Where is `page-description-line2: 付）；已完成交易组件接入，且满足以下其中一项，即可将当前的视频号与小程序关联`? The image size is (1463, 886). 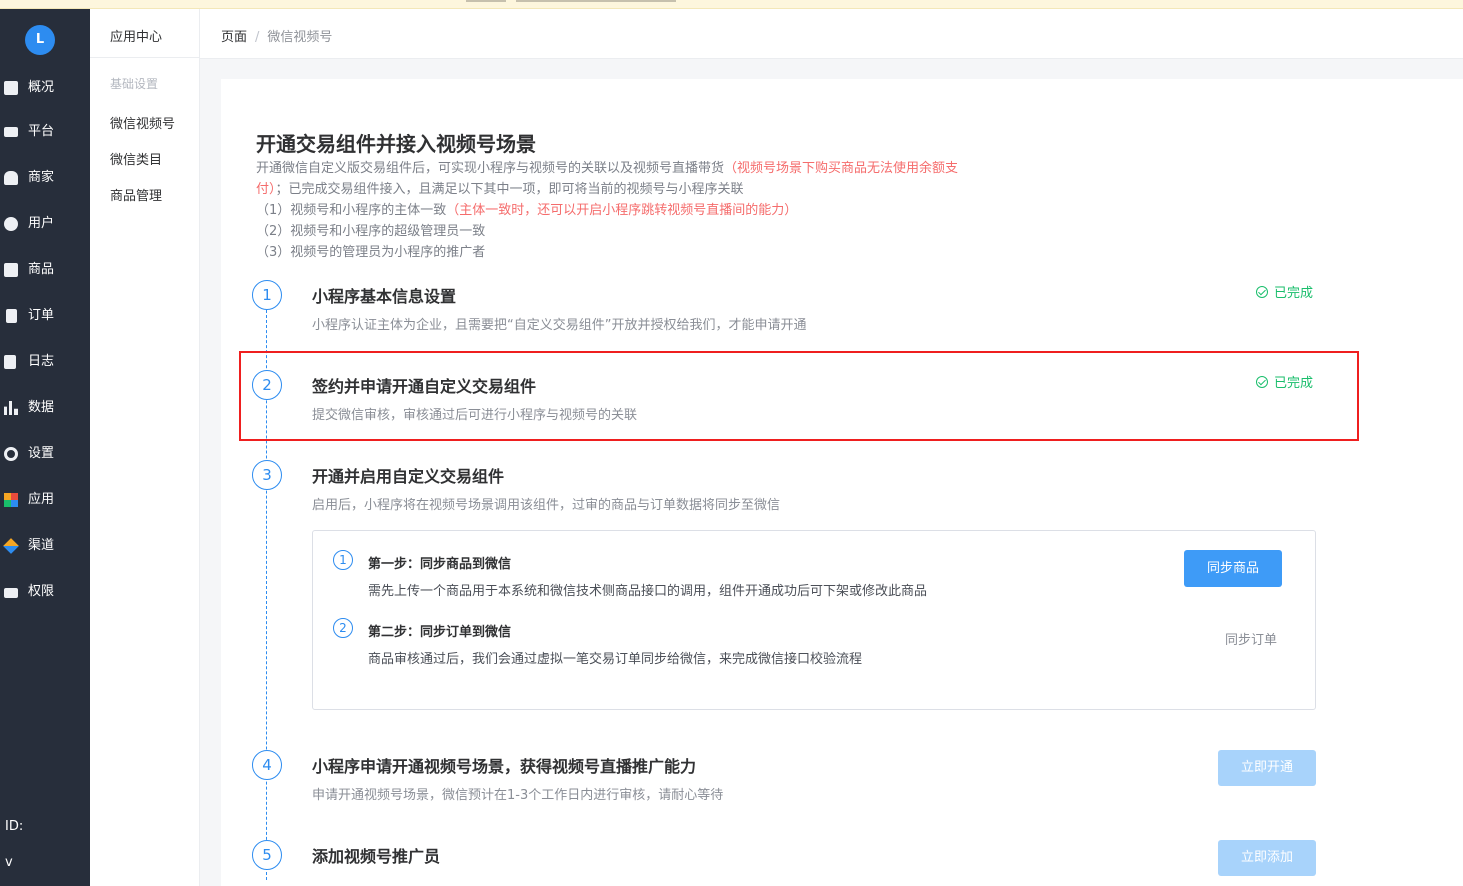
page-description-line2: 付）；已完成交易组件接入，且满足以下其中一项，即可将当前的视频号与小程序关联 is located at coordinates (500, 187).